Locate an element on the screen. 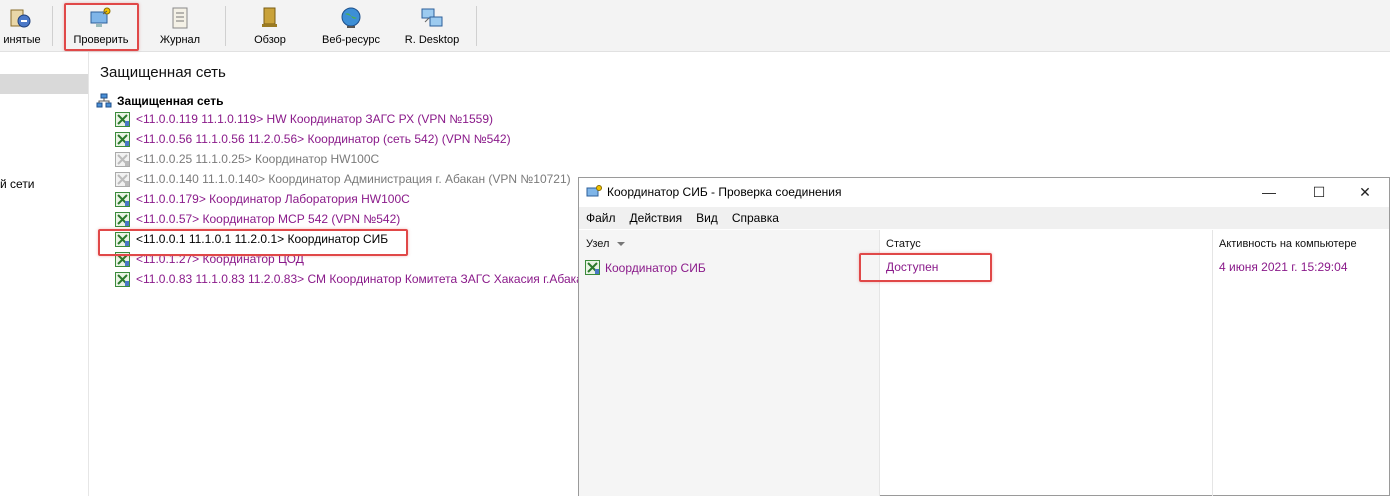  connection-check-app-icon is located at coordinates (594, 191).